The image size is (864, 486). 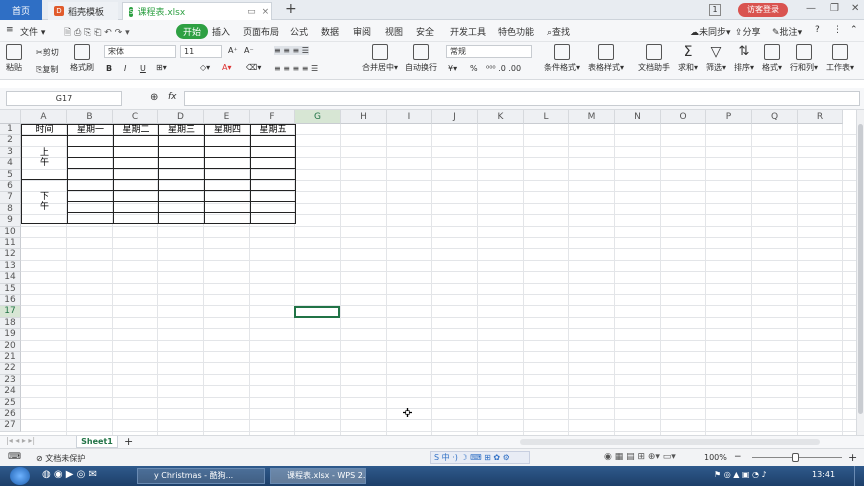 What do you see at coordinates (10, 164) in the screenshot?
I see `row-header-4: 4` at bounding box center [10, 164].